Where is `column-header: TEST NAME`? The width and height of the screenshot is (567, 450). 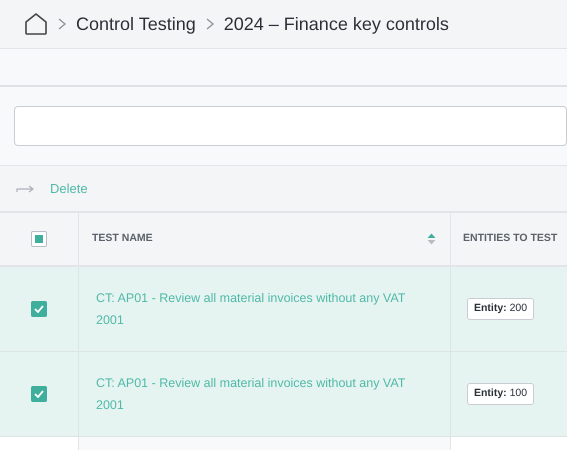
column-header: TEST NAME is located at coordinates (122, 239).